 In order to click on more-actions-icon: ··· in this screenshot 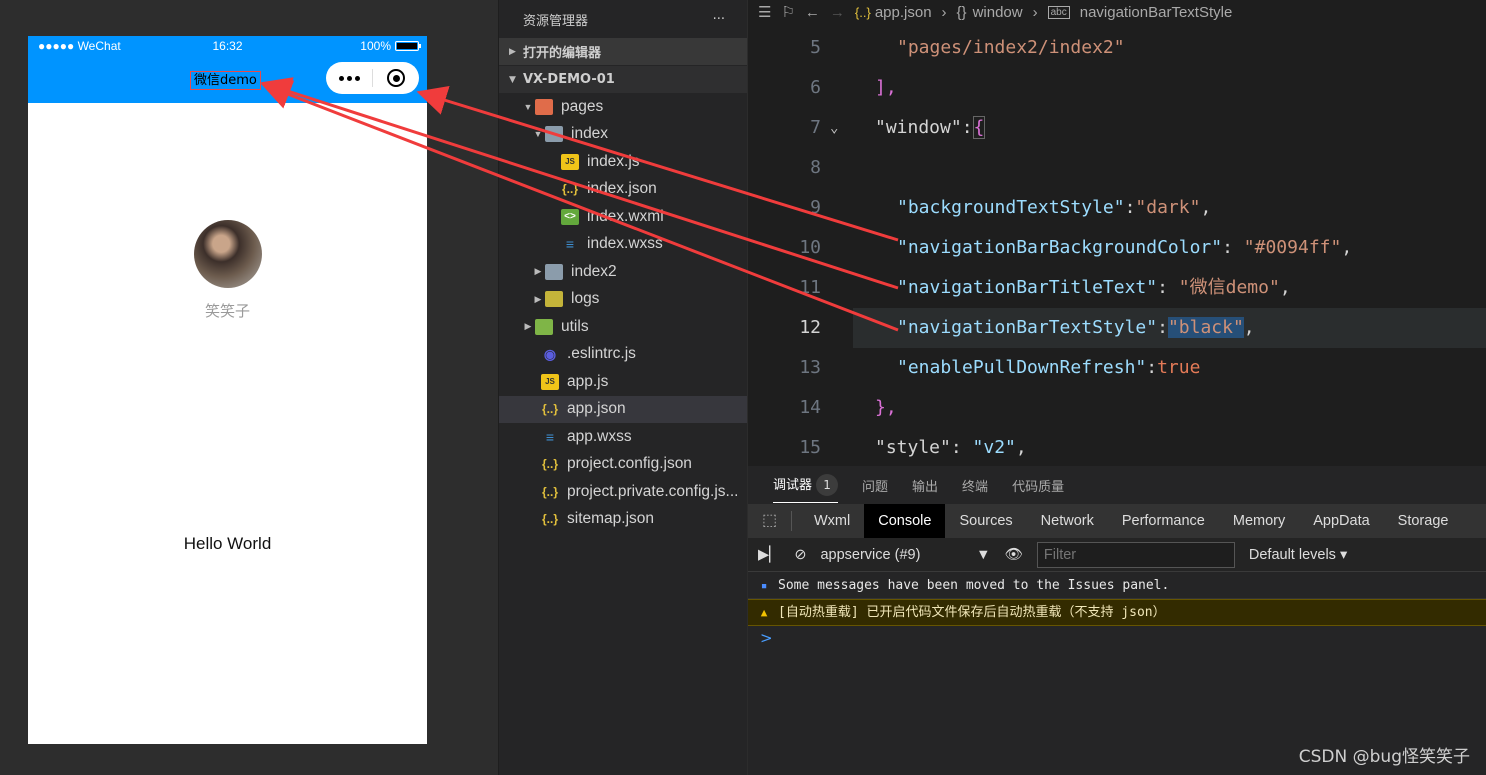, I will do `click(719, 19)`.